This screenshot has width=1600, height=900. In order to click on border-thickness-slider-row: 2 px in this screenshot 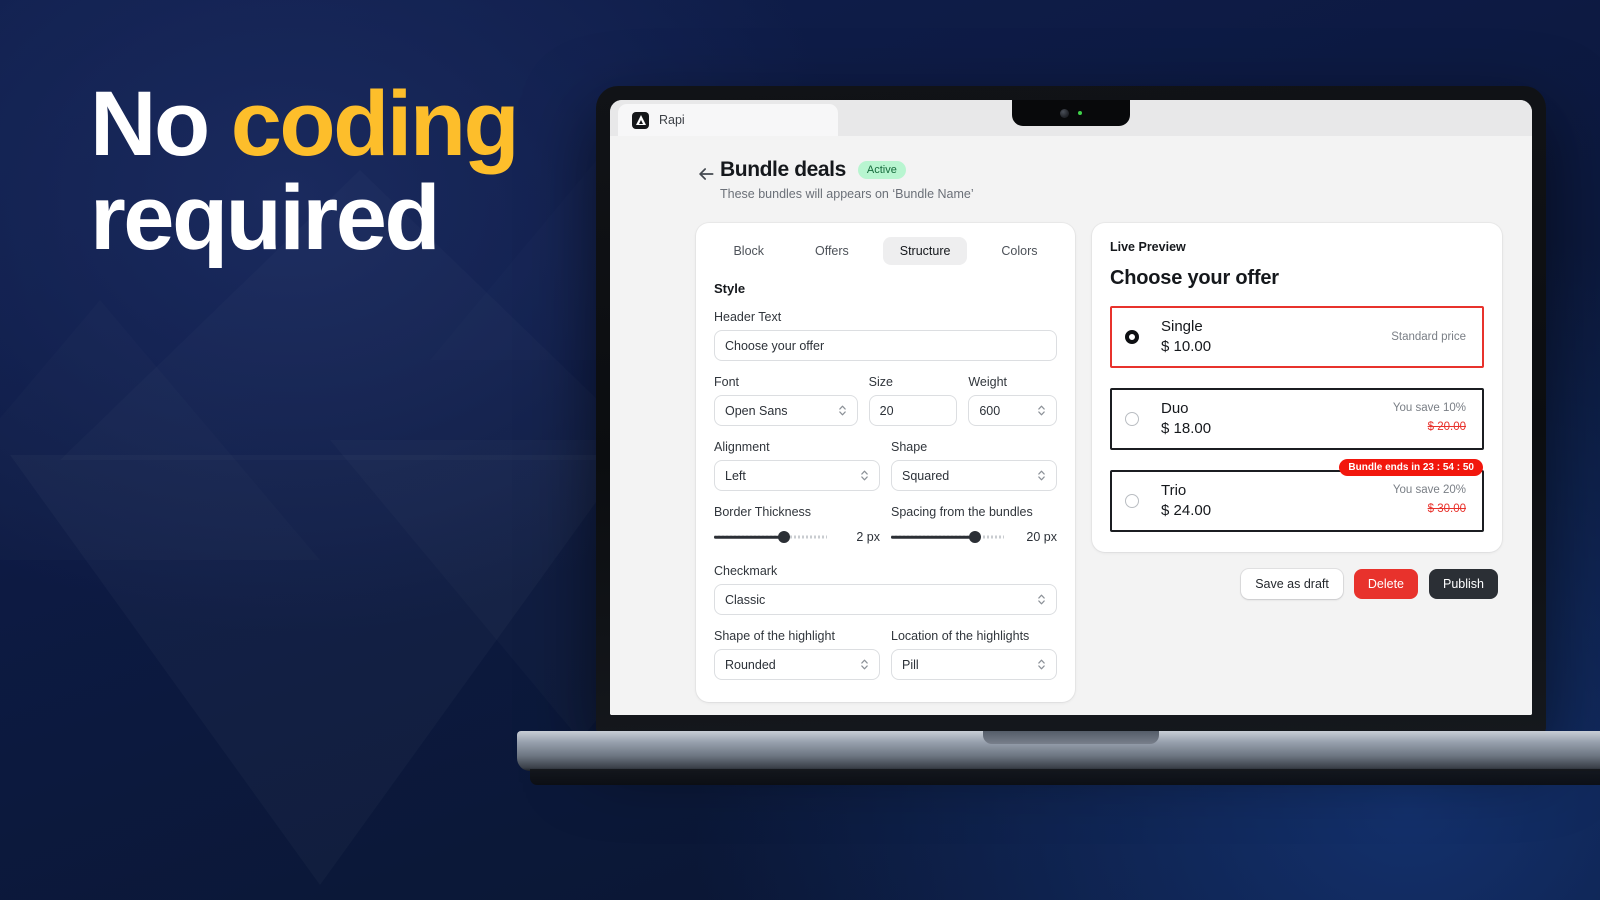, I will do `click(797, 537)`.